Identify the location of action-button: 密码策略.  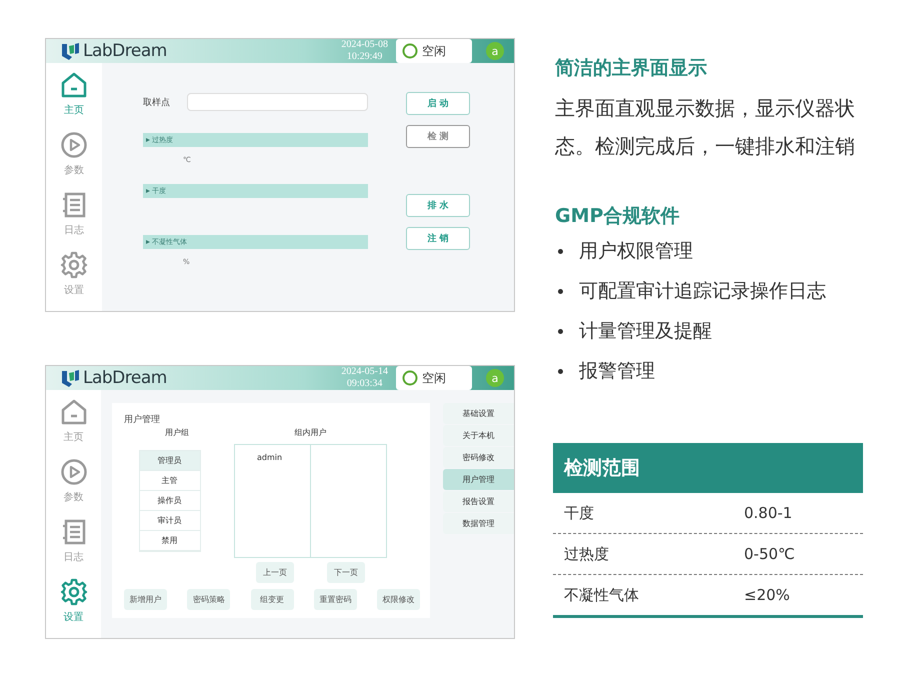
(208, 599).